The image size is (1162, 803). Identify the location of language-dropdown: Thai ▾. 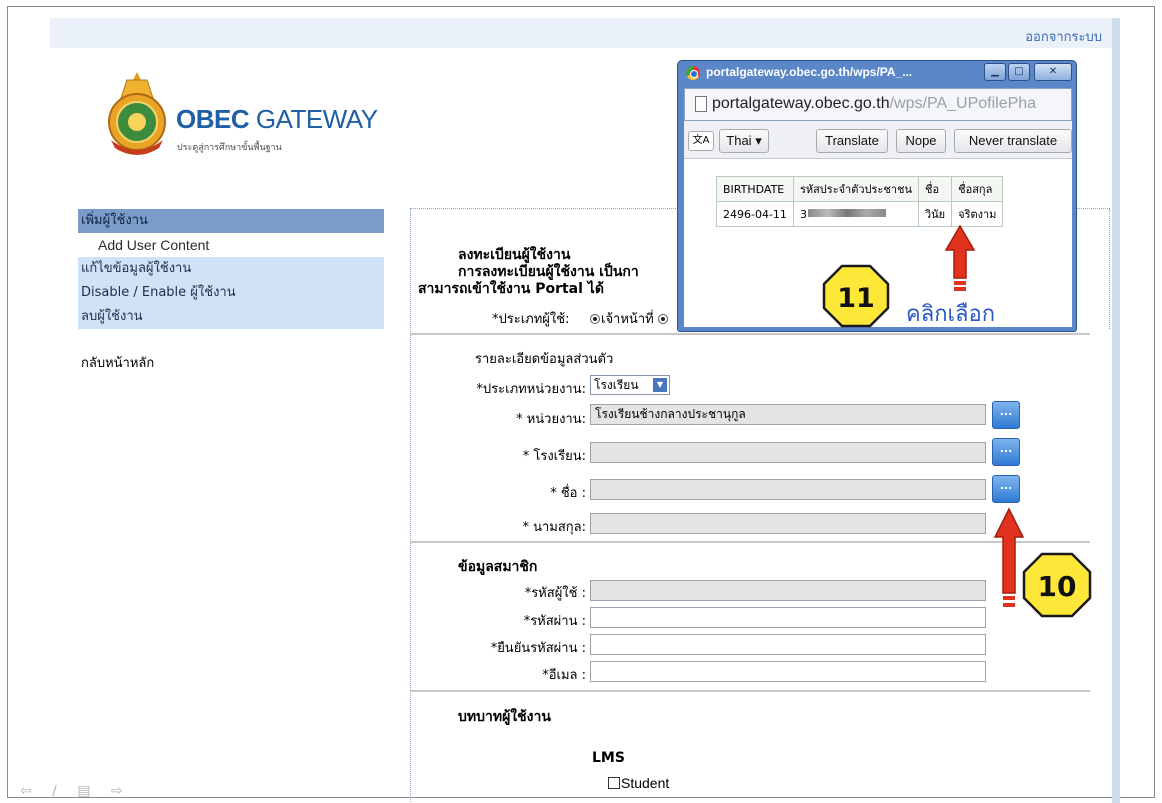
(744, 141).